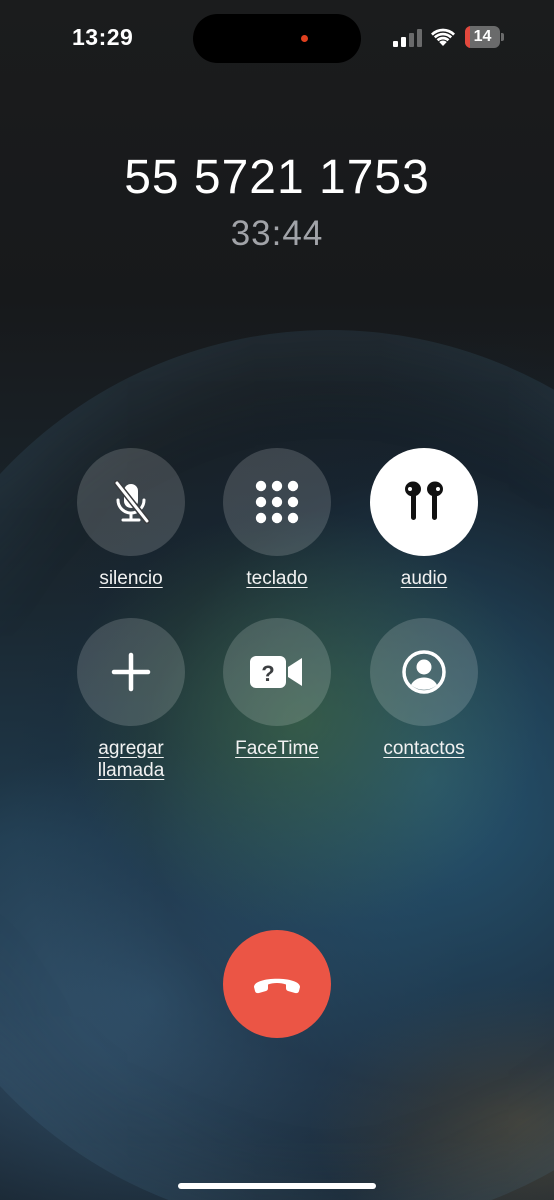 Image resolution: width=554 pixels, height=1200 pixels. I want to click on battery-body: 14, so click(482, 37).